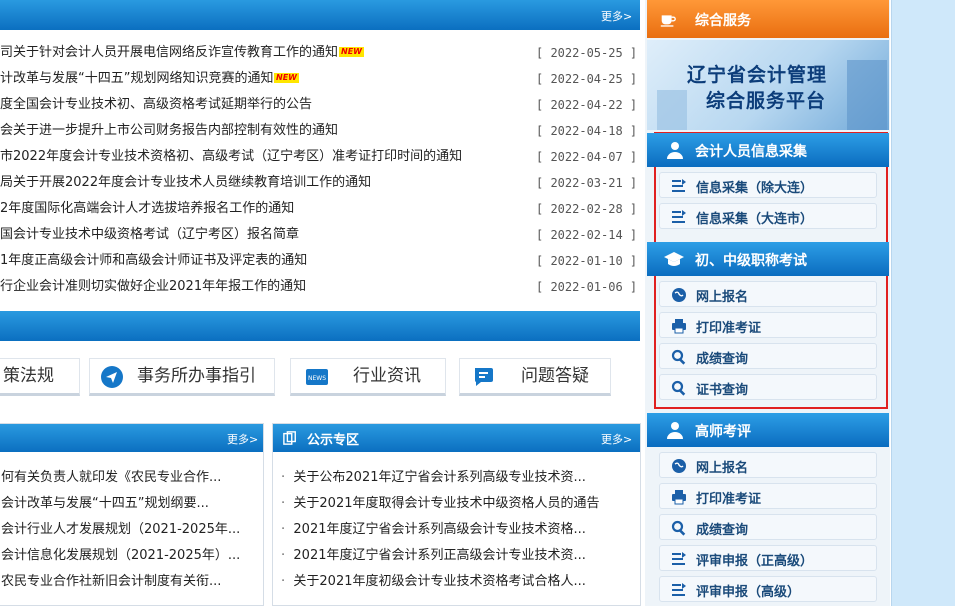 Image resolution: width=955 pixels, height=606 pixels. I want to click on svg-text: NEWS, so click(317, 378).